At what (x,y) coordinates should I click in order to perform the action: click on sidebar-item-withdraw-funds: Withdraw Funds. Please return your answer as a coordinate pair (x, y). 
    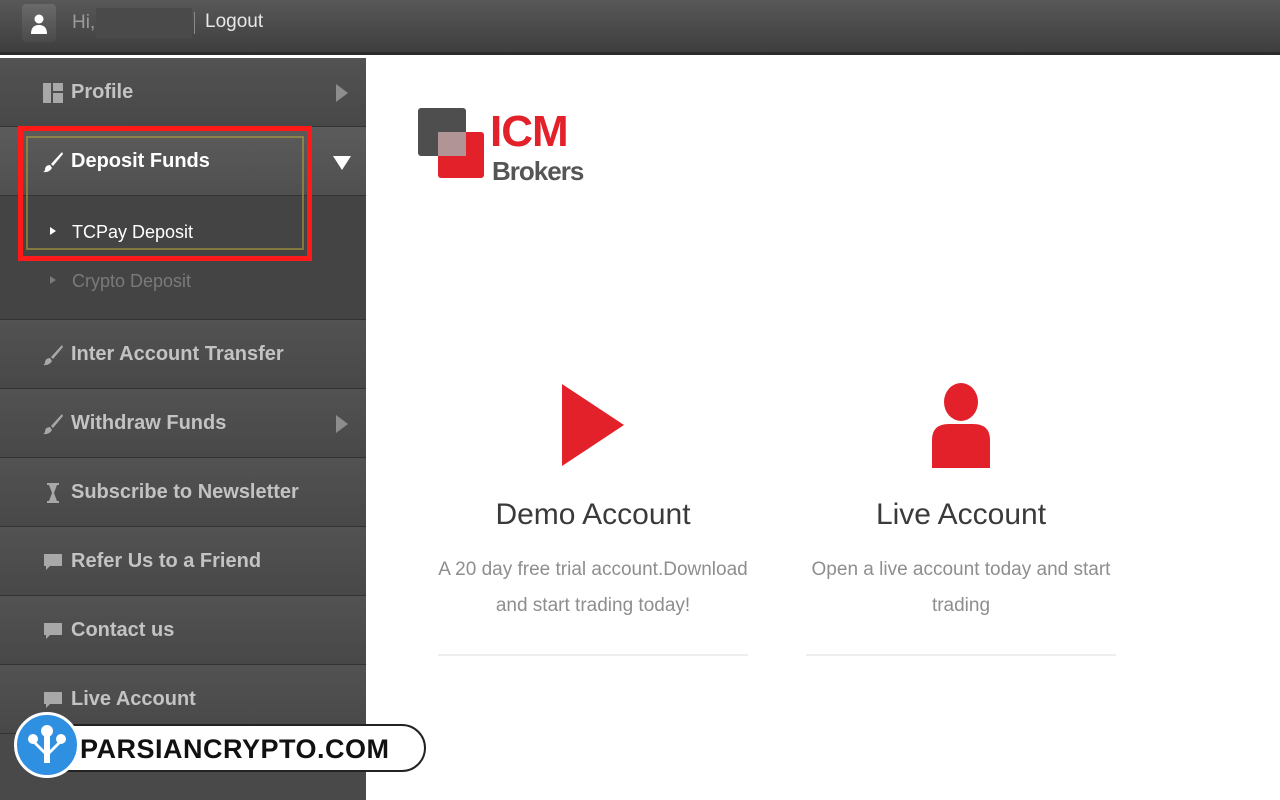
    Looking at the image, I should click on (183, 423).